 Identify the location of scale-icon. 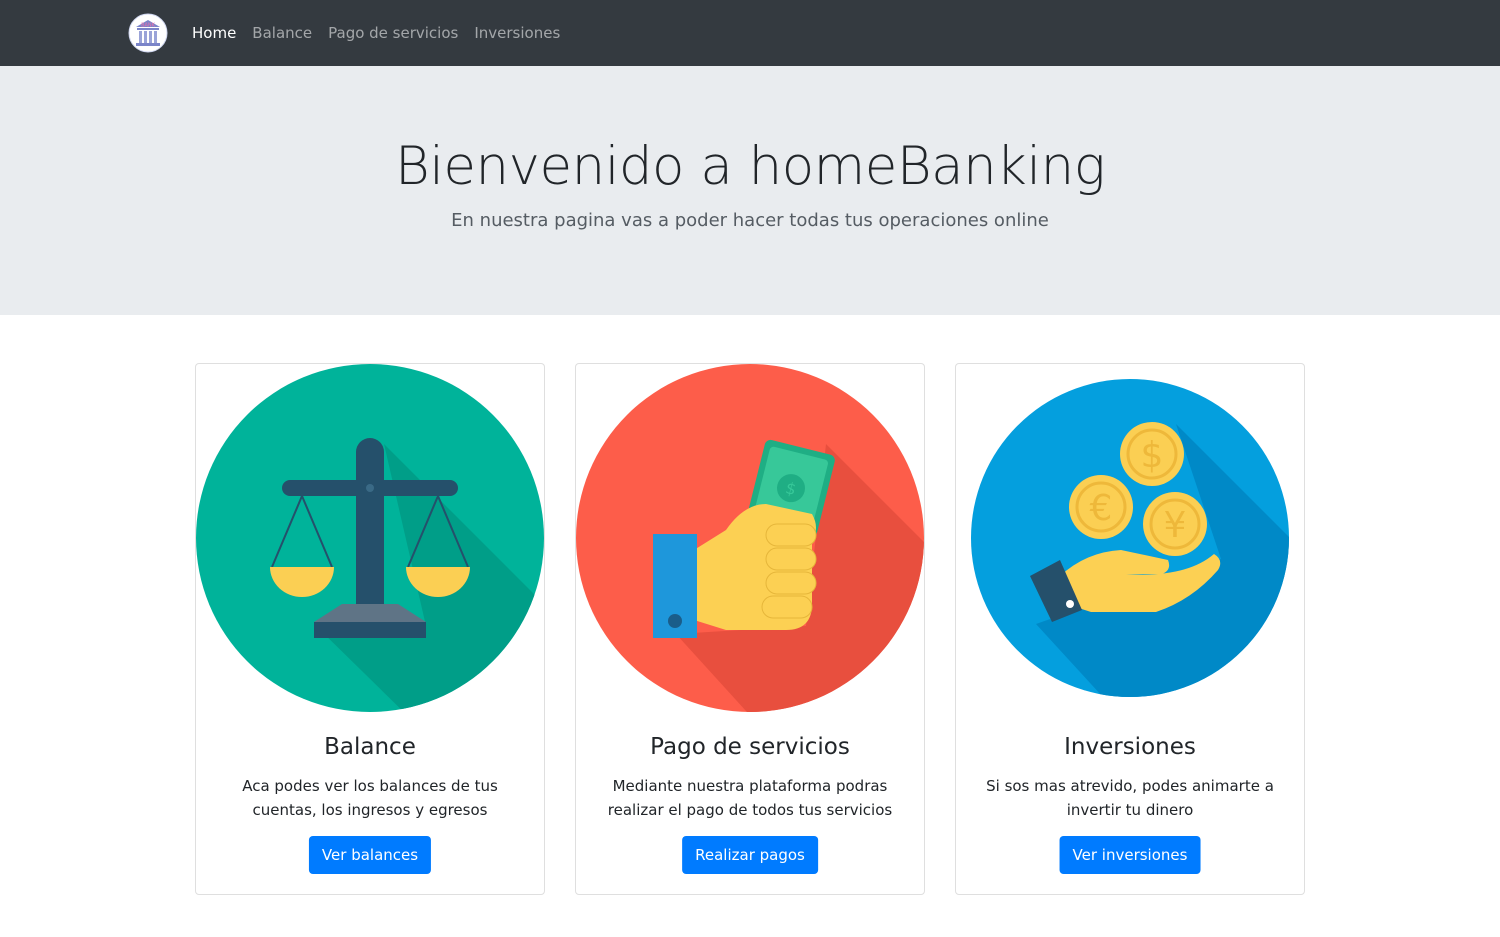
(370, 538).